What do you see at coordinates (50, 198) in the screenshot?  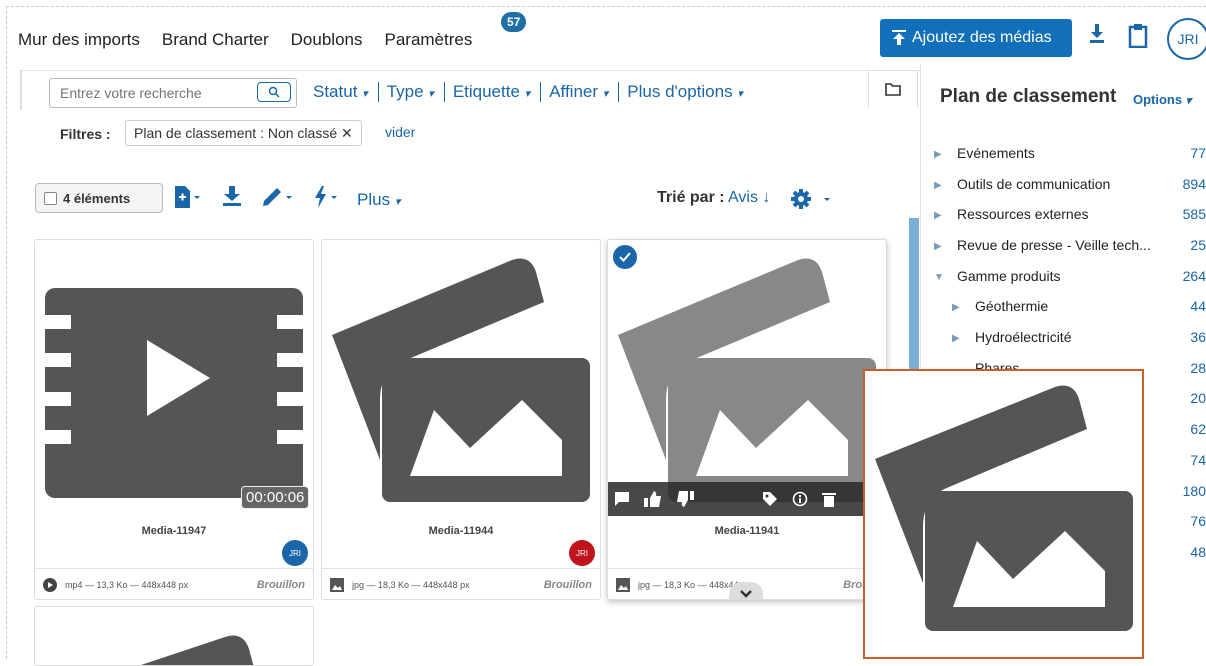 I see `select-all-checkbox` at bounding box center [50, 198].